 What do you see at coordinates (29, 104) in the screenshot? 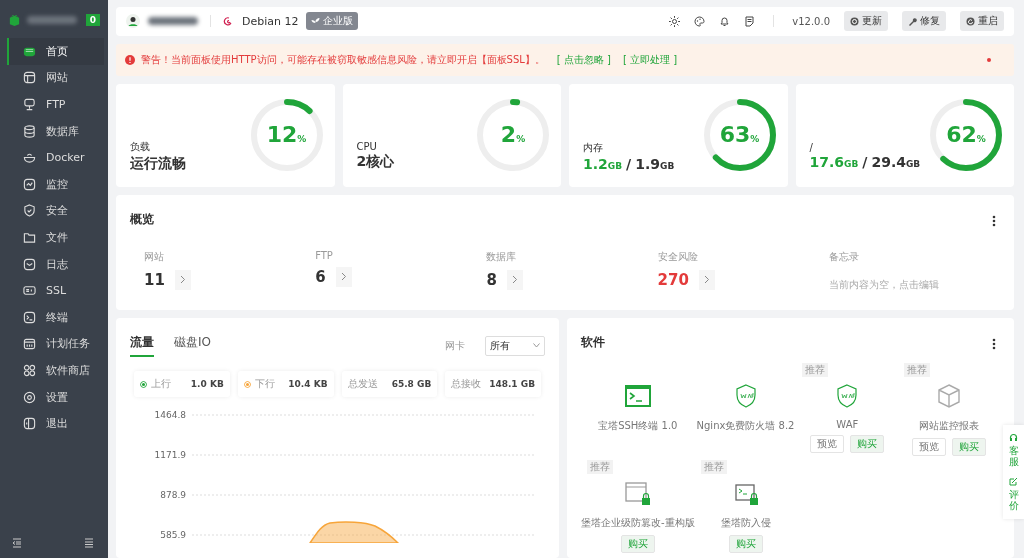
I see `monitor-icon` at bounding box center [29, 104].